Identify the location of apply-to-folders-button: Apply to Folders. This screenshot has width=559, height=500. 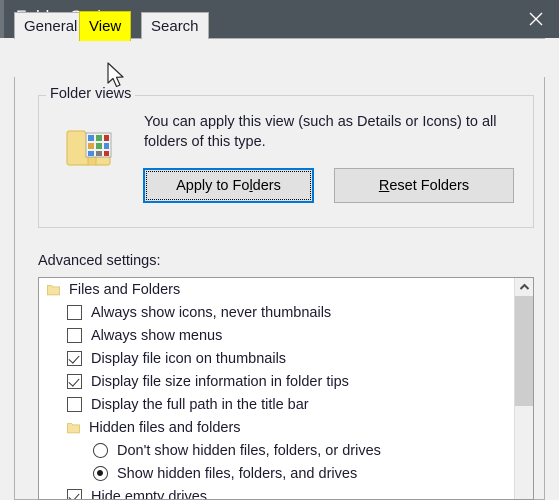
(228, 185).